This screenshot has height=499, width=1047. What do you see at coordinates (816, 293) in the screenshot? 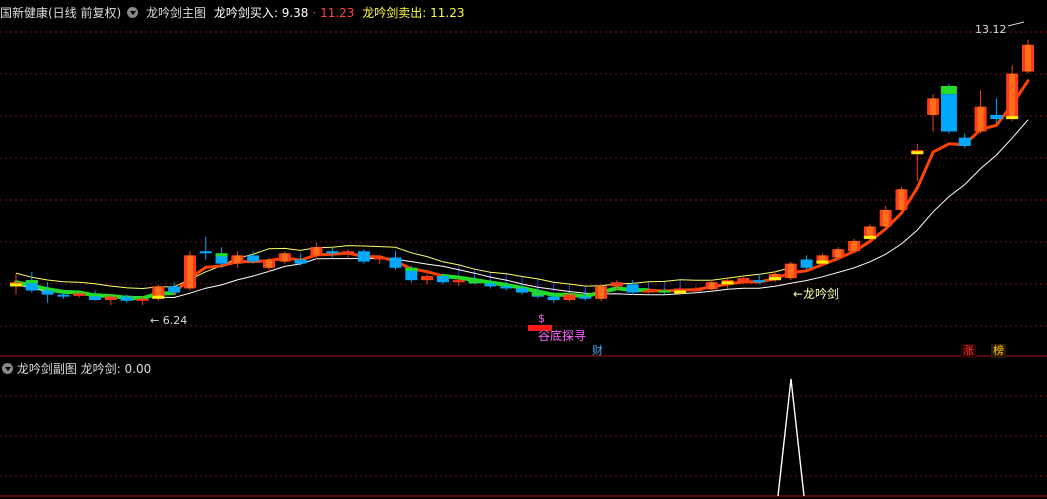
I see `longyin-label: ←龙吟剑` at bounding box center [816, 293].